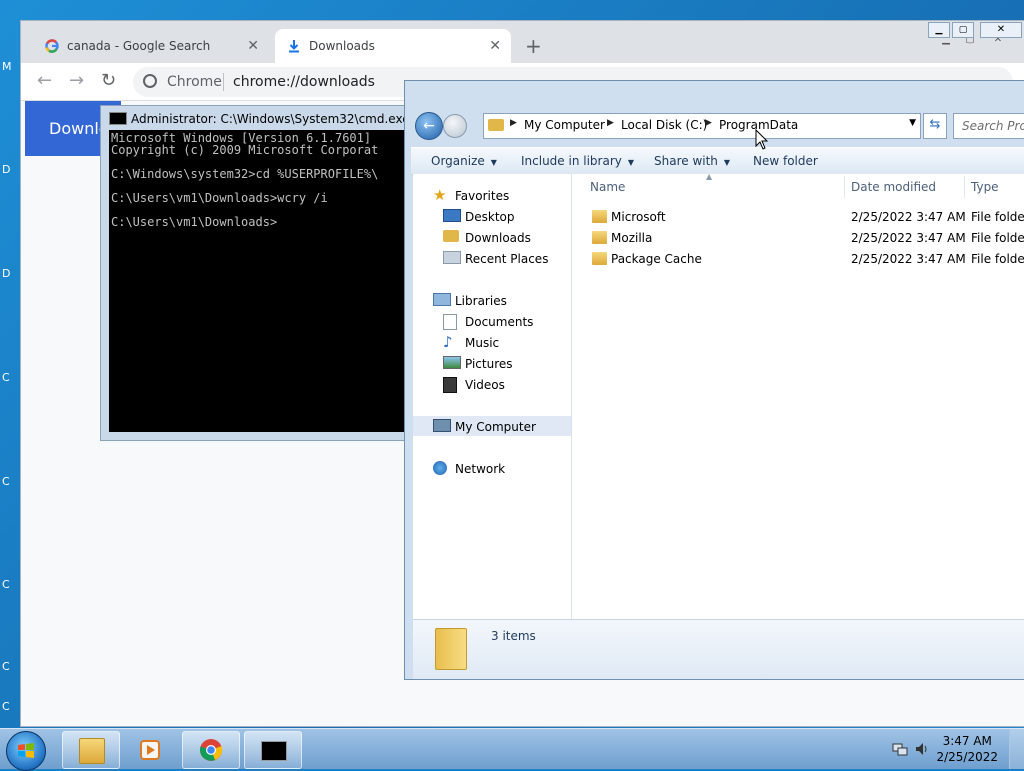  I want to click on file-row: Microsoft 2/25/2022 3:47 AM File folder, so click(798, 217).